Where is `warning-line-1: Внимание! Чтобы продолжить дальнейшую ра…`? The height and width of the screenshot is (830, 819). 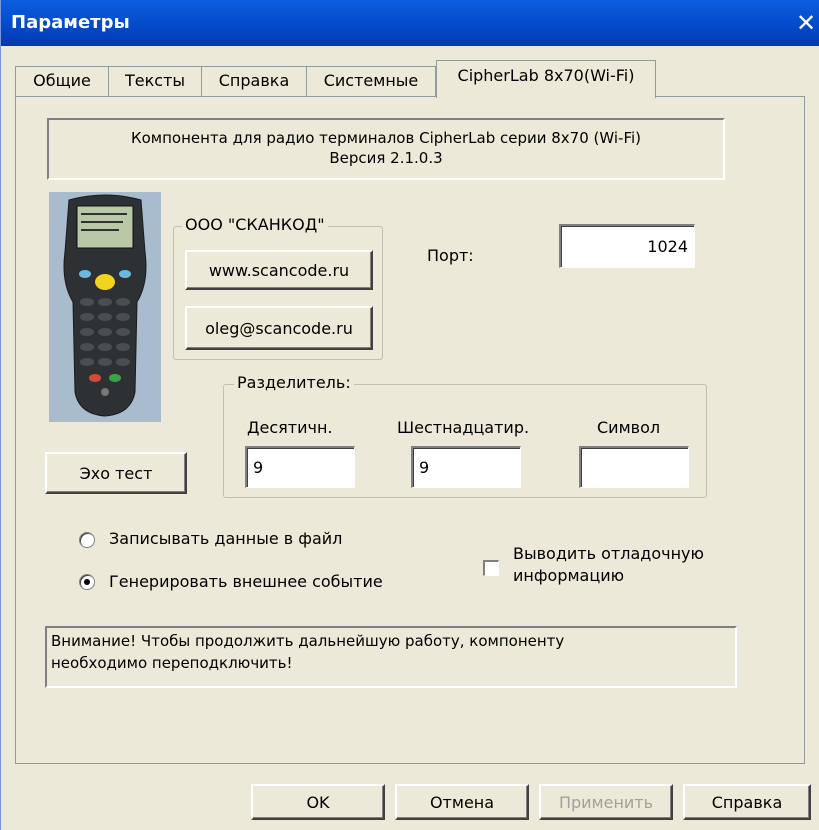
warning-line-1: Внимание! Чтобы продолжить дальнейшую ра… is located at coordinates (308, 641).